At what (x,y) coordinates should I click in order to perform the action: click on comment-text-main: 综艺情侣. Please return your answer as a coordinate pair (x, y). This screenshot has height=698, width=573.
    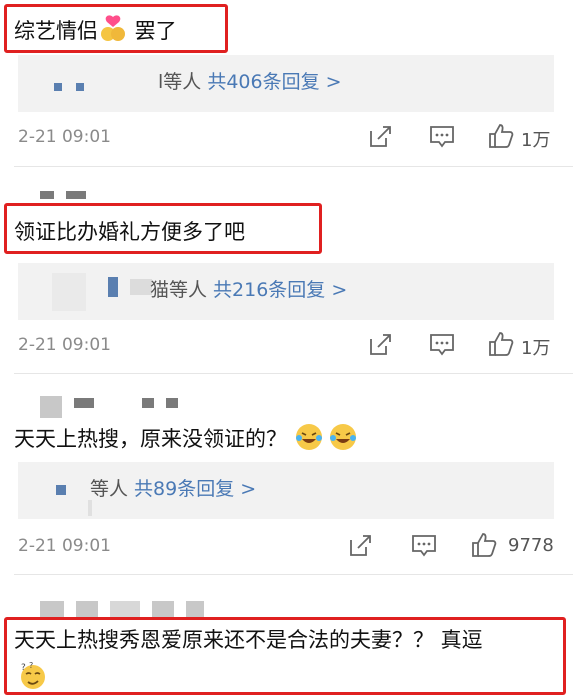
    Looking at the image, I should click on (56, 31).